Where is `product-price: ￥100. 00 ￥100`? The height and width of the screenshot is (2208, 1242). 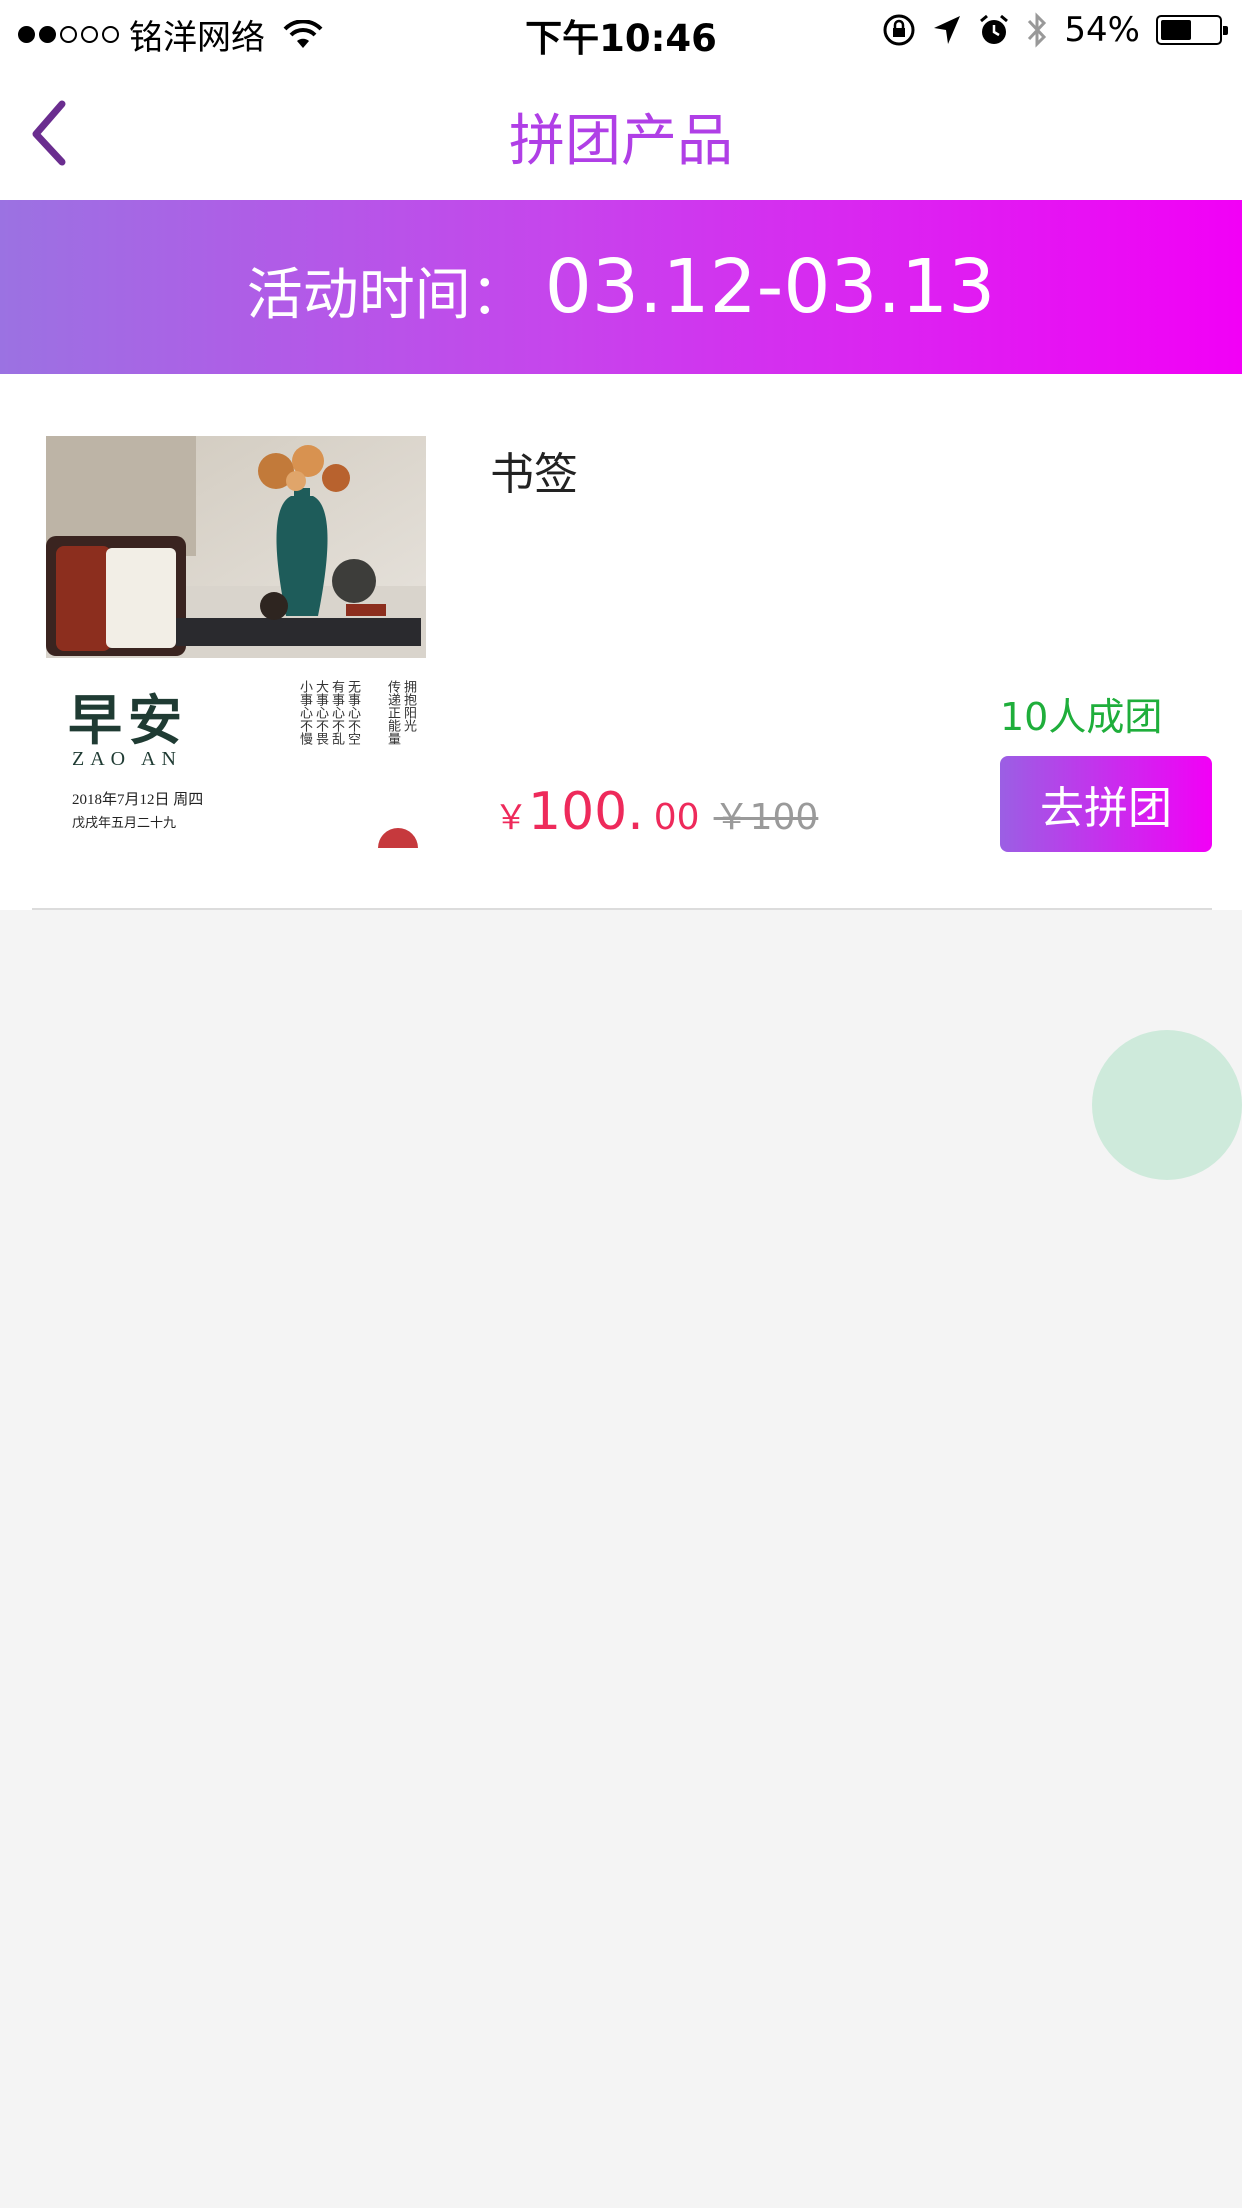
product-price: ￥100. 00 ￥100 is located at coordinates (656, 812).